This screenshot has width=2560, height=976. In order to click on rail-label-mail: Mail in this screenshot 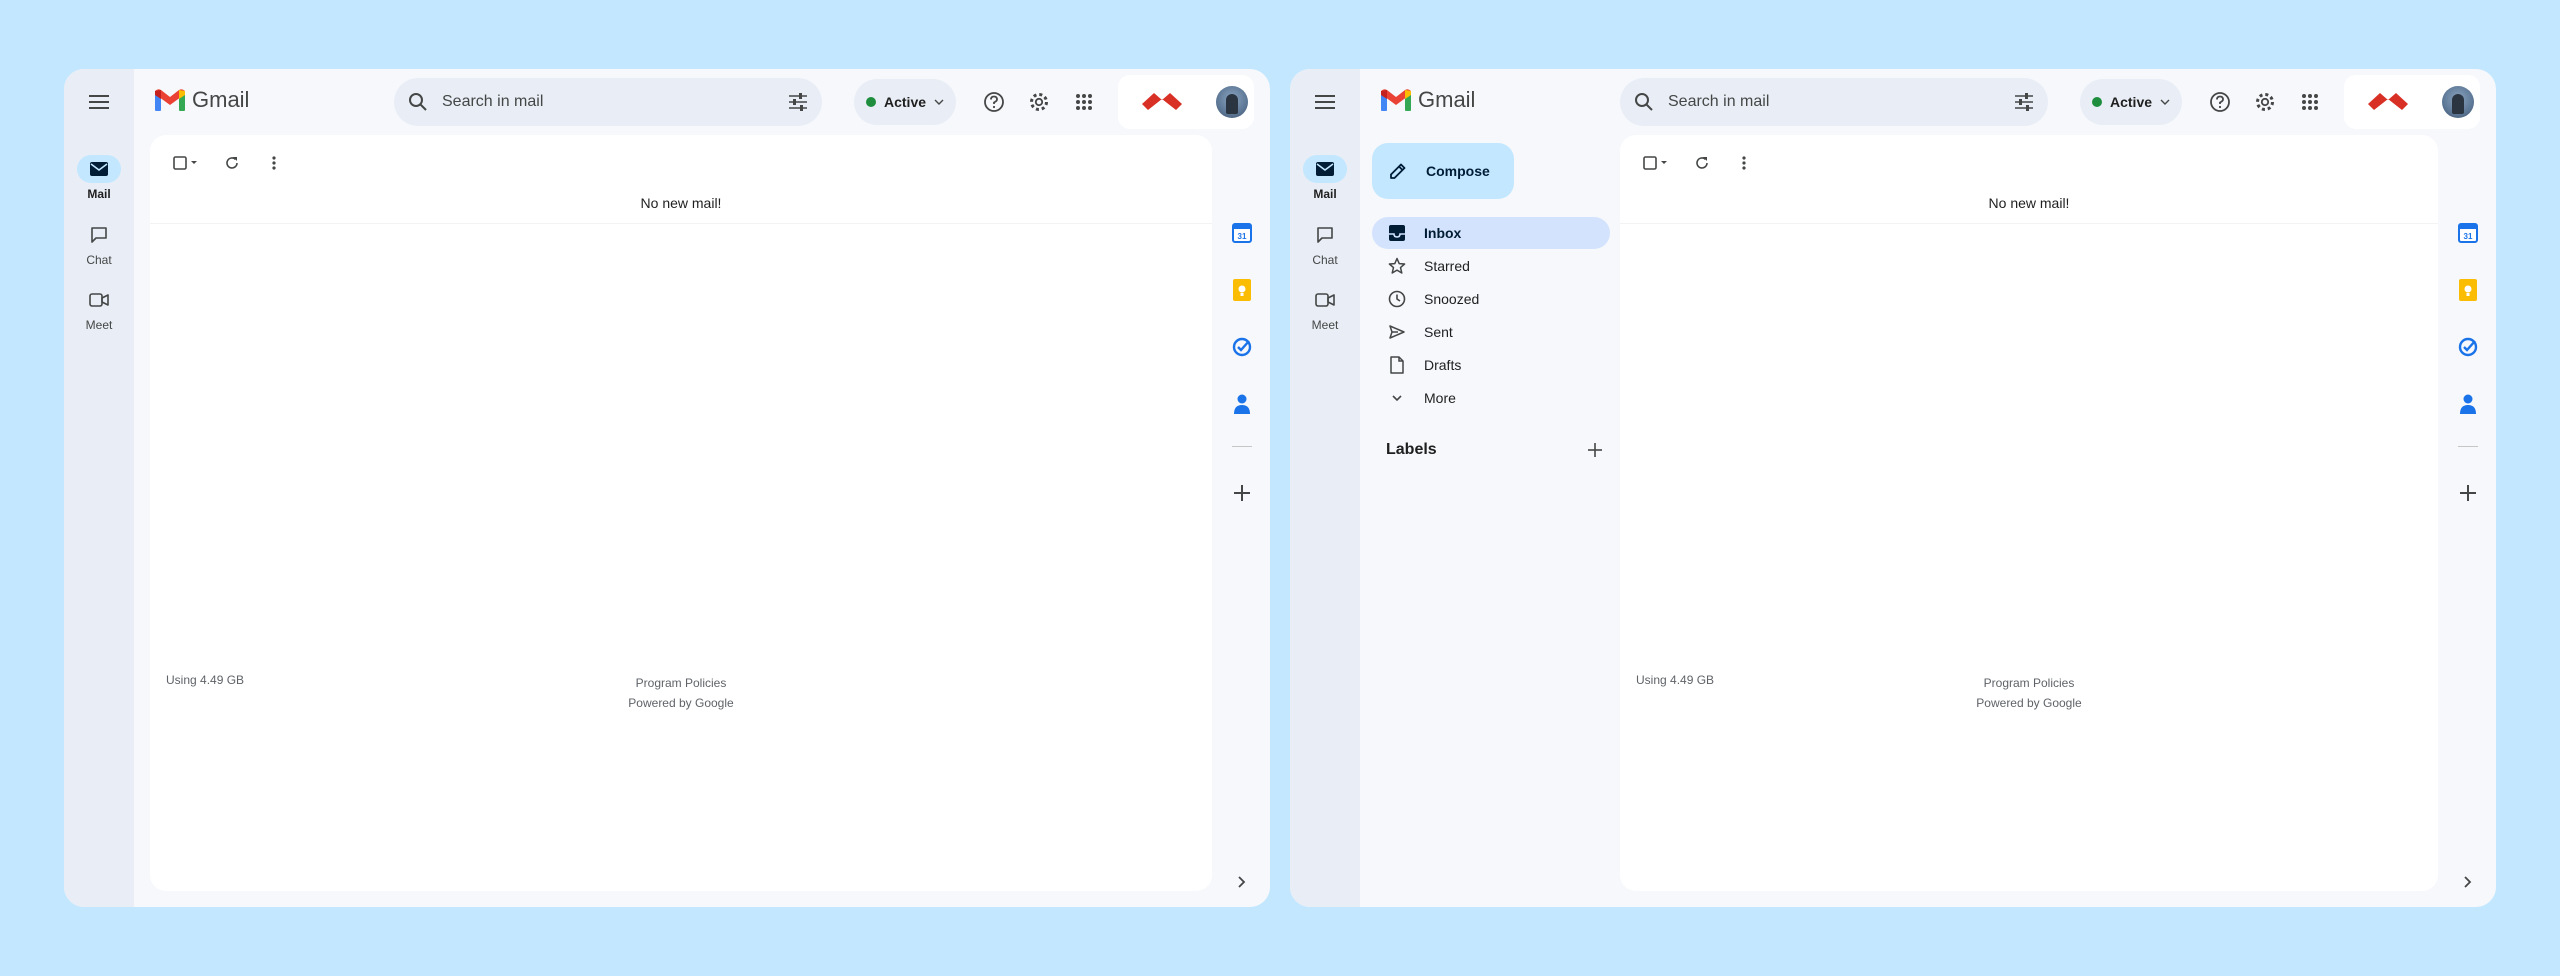, I will do `click(99, 194)`.